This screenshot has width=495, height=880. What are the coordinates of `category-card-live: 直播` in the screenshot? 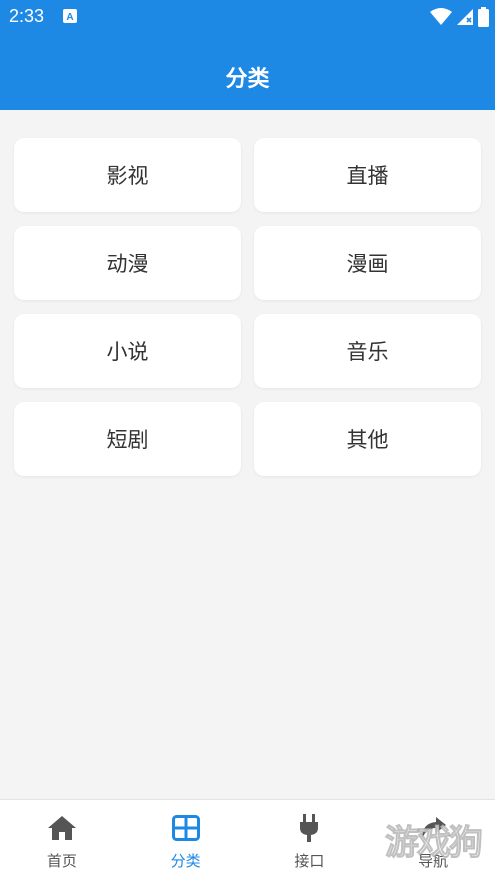 It's located at (367, 175).